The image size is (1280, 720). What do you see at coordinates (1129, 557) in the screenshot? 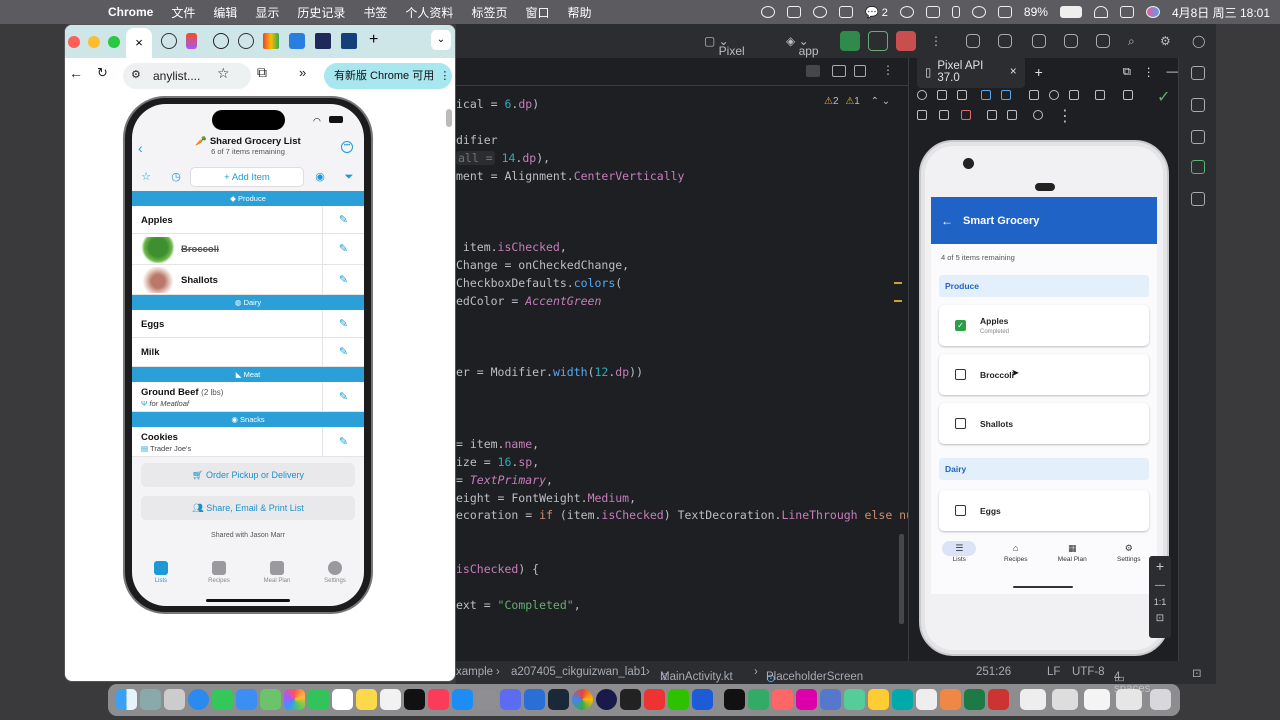
I see `nav-settings: ⚙ Settings` at bounding box center [1129, 557].